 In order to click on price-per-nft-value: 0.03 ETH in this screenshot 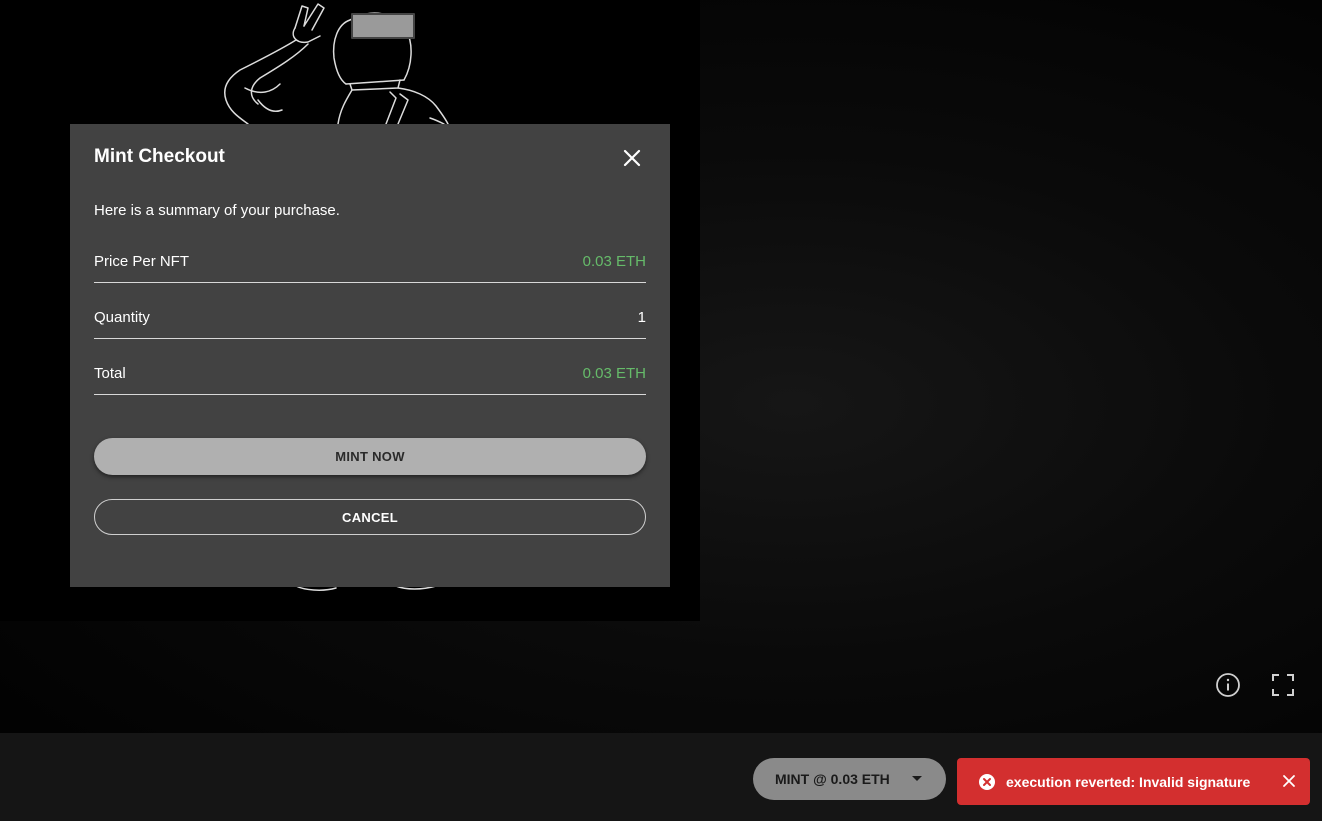, I will do `click(614, 261)`.